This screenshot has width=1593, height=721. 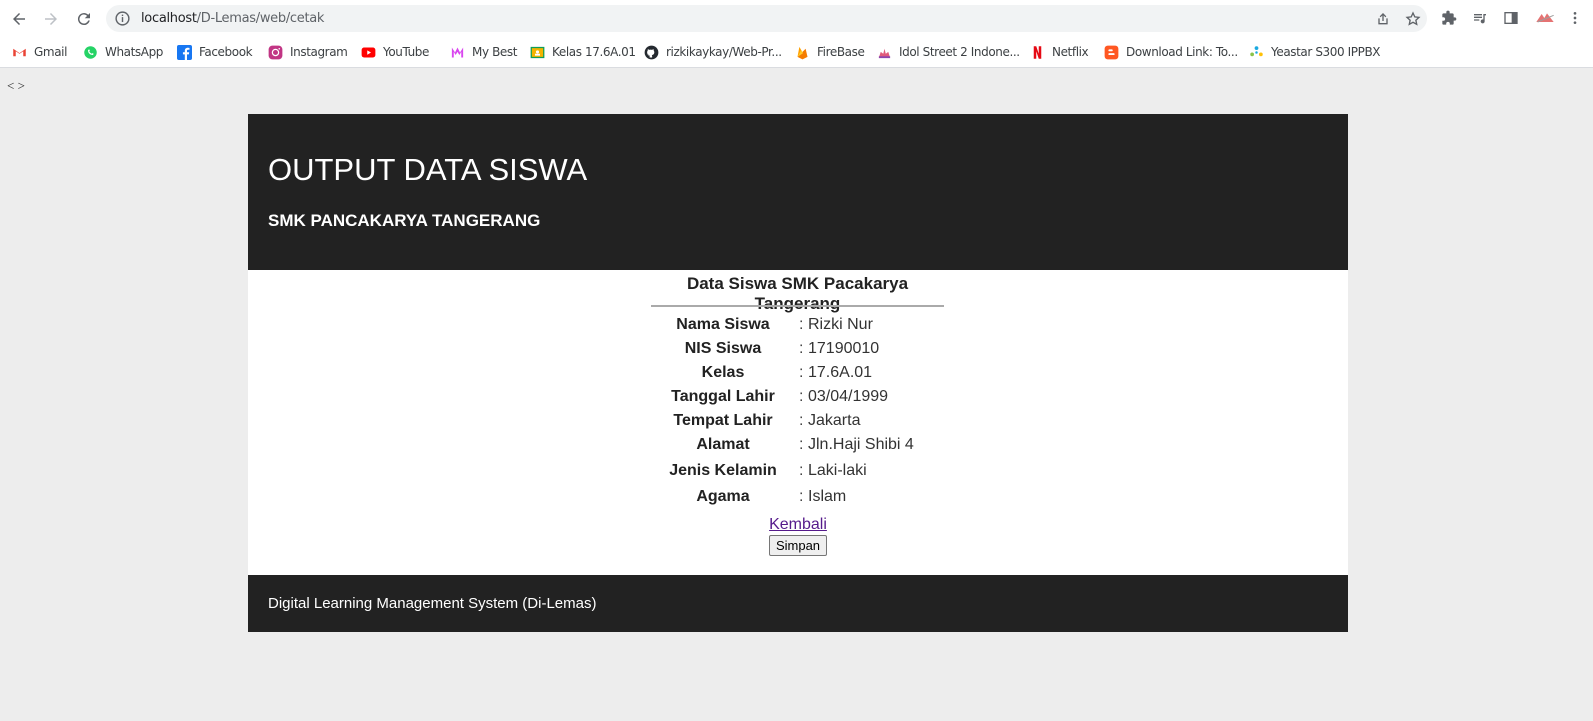 I want to click on github-icon, so click(x=651, y=52).